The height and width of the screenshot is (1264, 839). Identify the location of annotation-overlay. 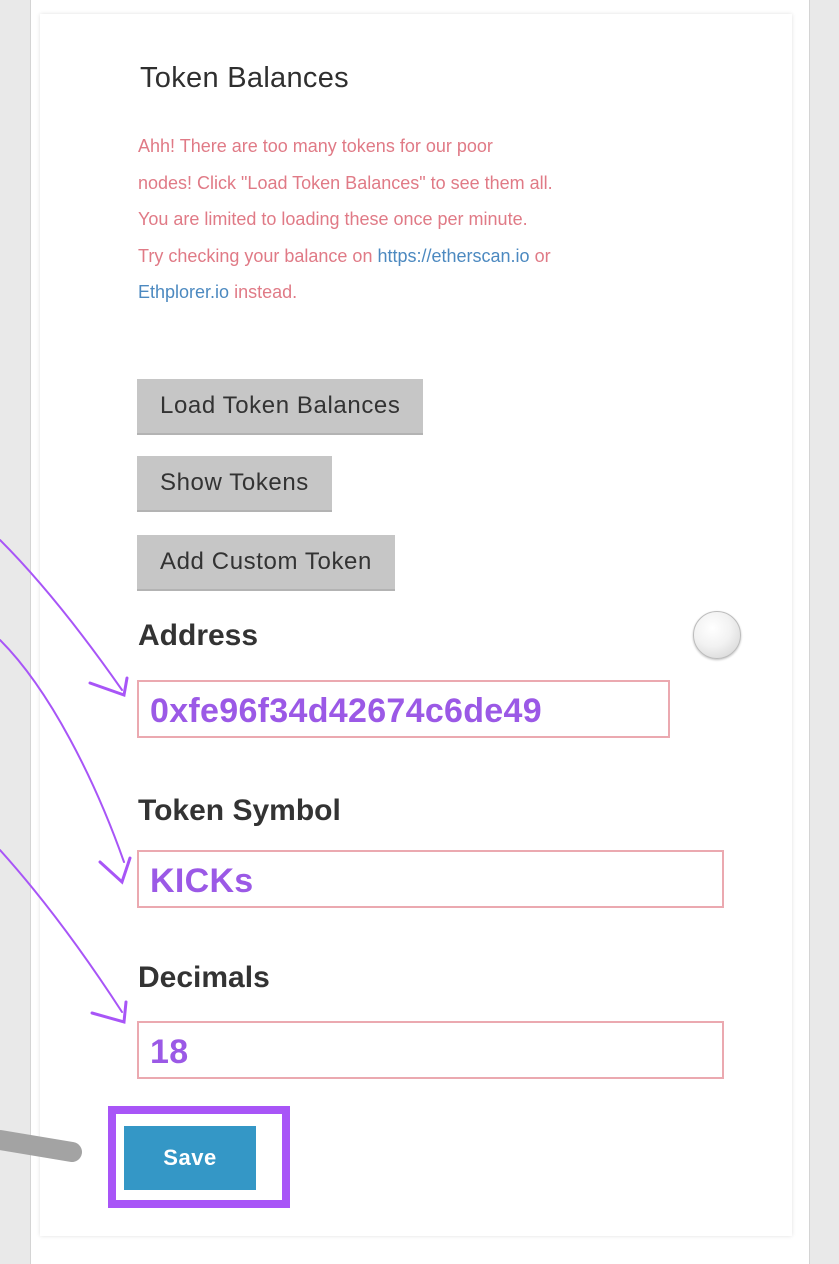
(66, 850).